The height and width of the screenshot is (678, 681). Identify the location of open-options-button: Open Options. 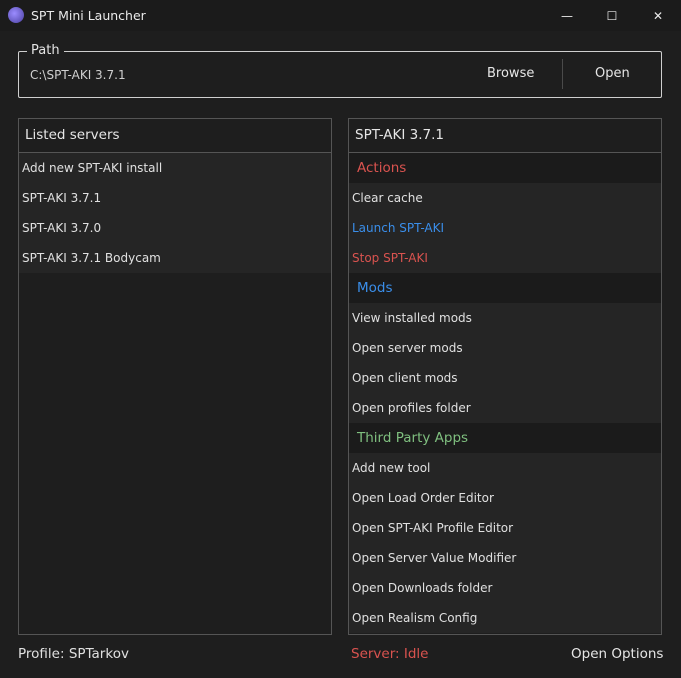
(617, 654).